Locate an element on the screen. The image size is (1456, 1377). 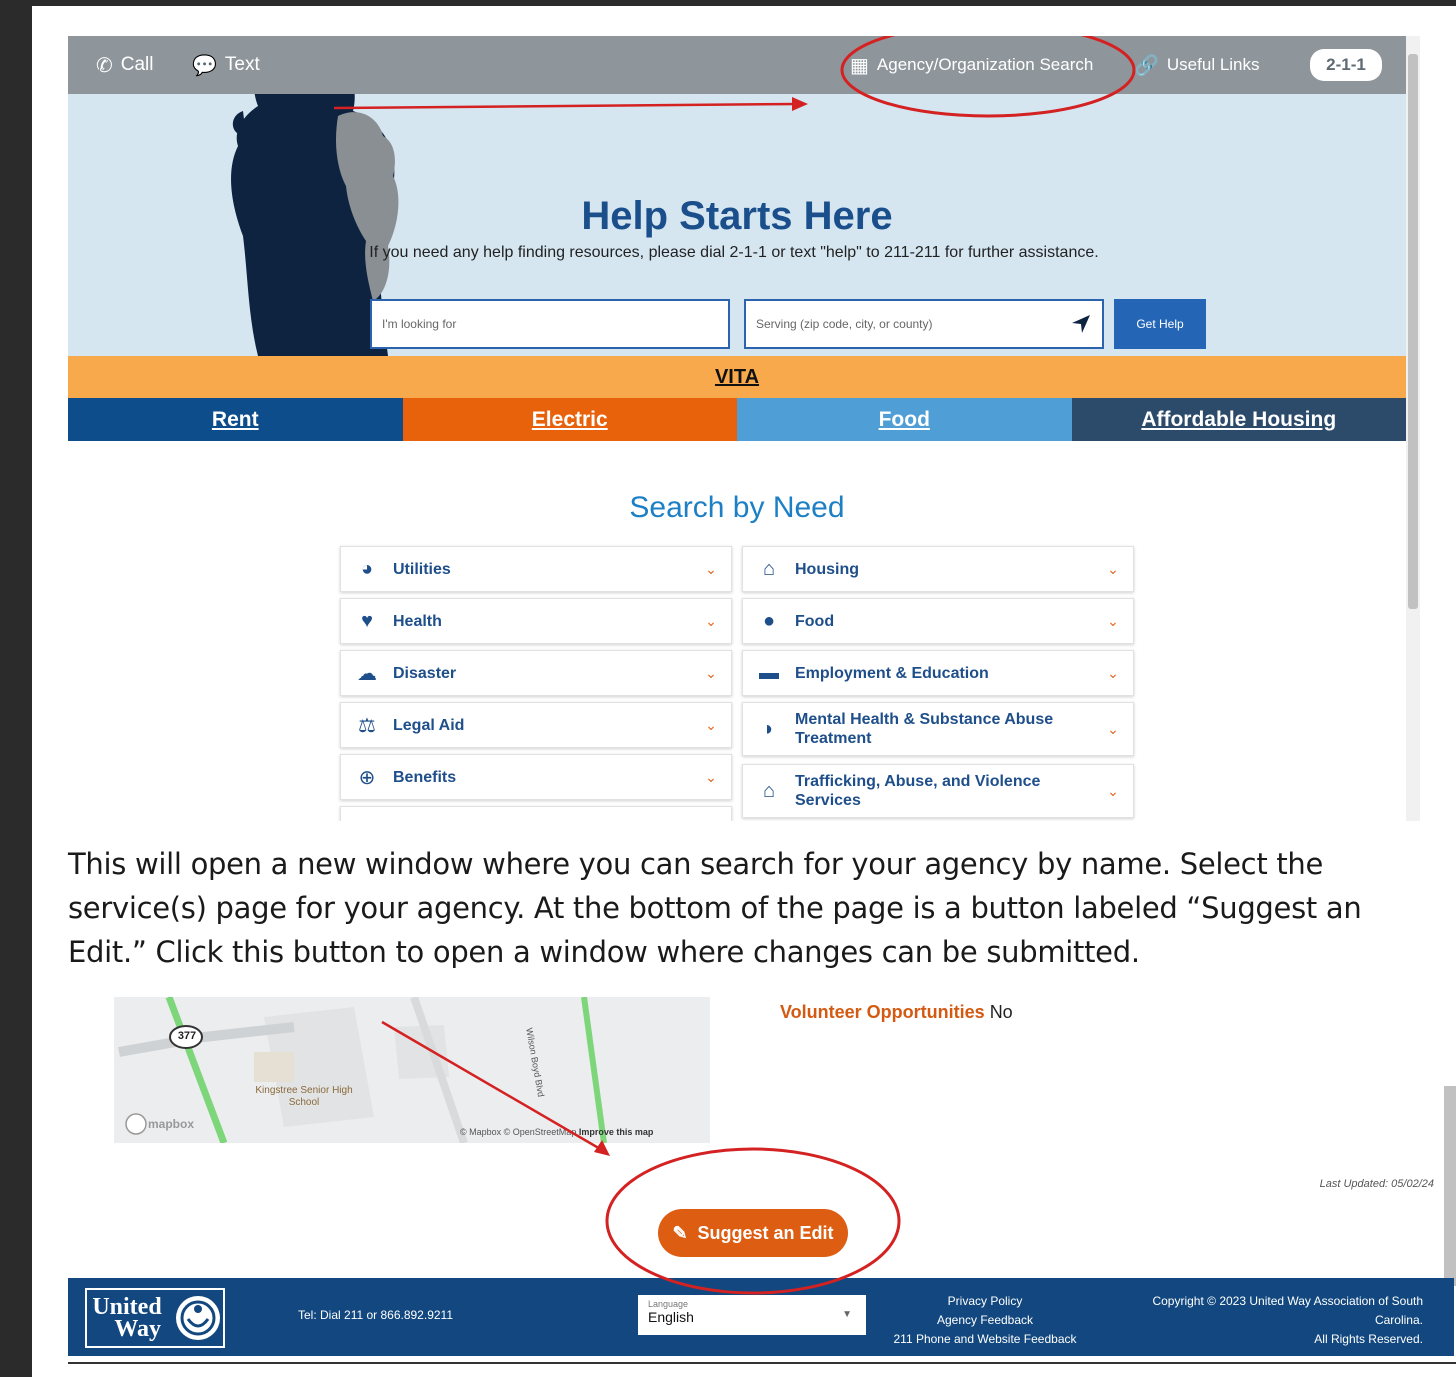
mapbox-logo: mapbox is located at coordinates (164, 1124).